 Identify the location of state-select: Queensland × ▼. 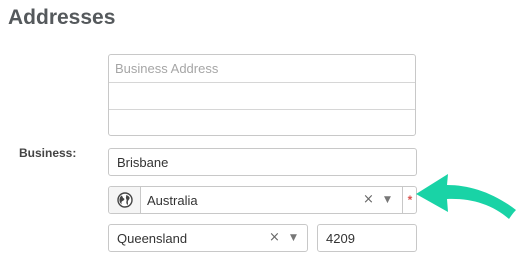
(208, 238).